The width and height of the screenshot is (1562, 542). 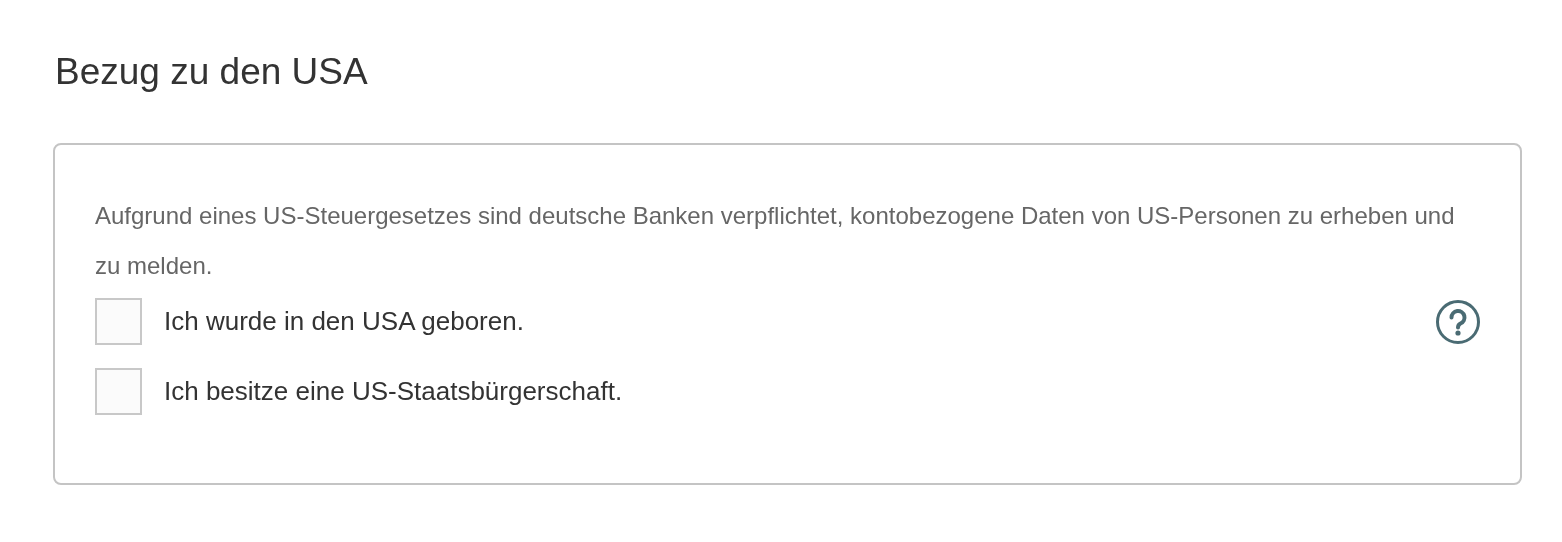 What do you see at coordinates (1458, 322) in the screenshot?
I see `help-icon` at bounding box center [1458, 322].